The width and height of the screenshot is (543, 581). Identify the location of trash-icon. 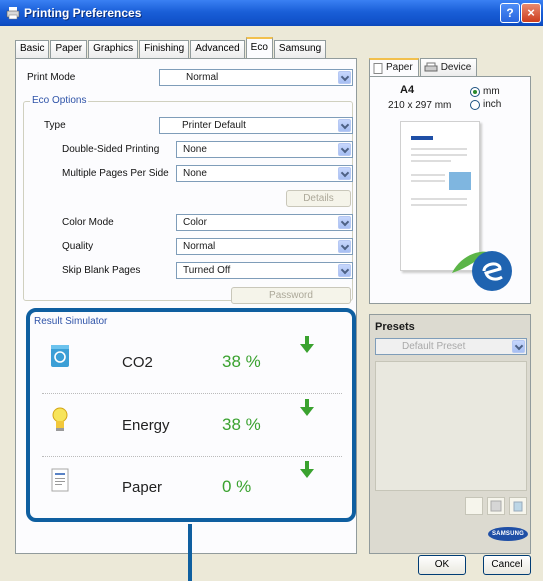
(518, 506).